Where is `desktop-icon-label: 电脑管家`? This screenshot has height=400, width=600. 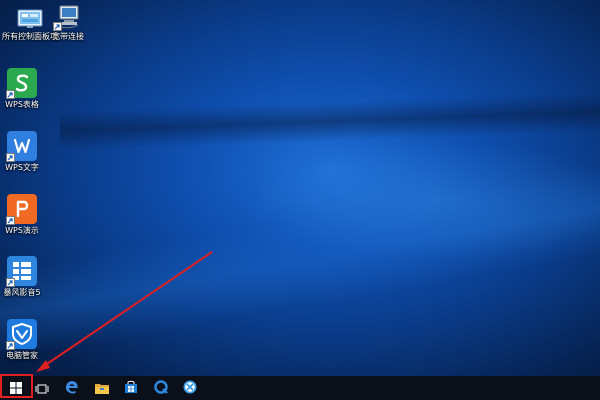
desktop-icon-label: 电脑管家 is located at coordinates (22, 355).